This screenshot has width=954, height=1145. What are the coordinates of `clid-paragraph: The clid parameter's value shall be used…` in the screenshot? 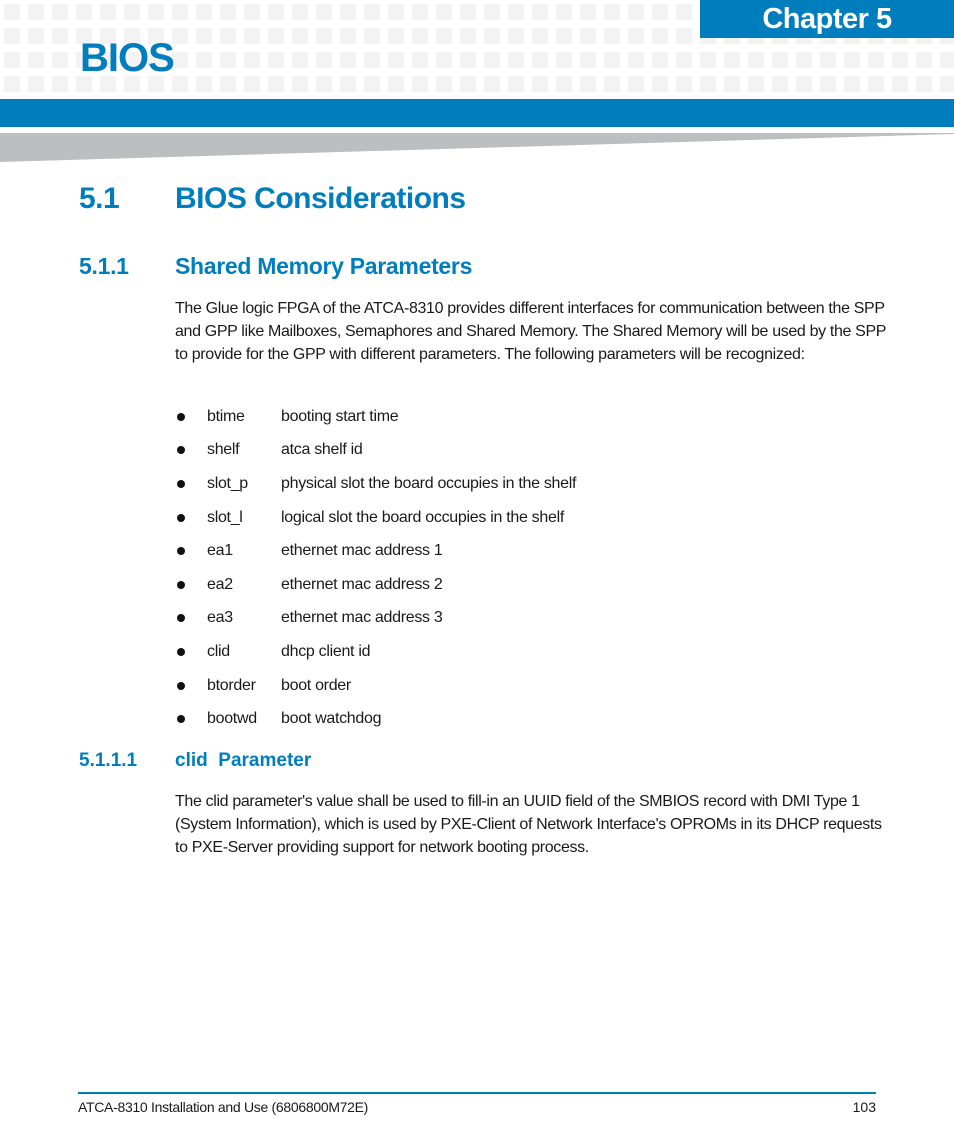 It's located at (528, 824).